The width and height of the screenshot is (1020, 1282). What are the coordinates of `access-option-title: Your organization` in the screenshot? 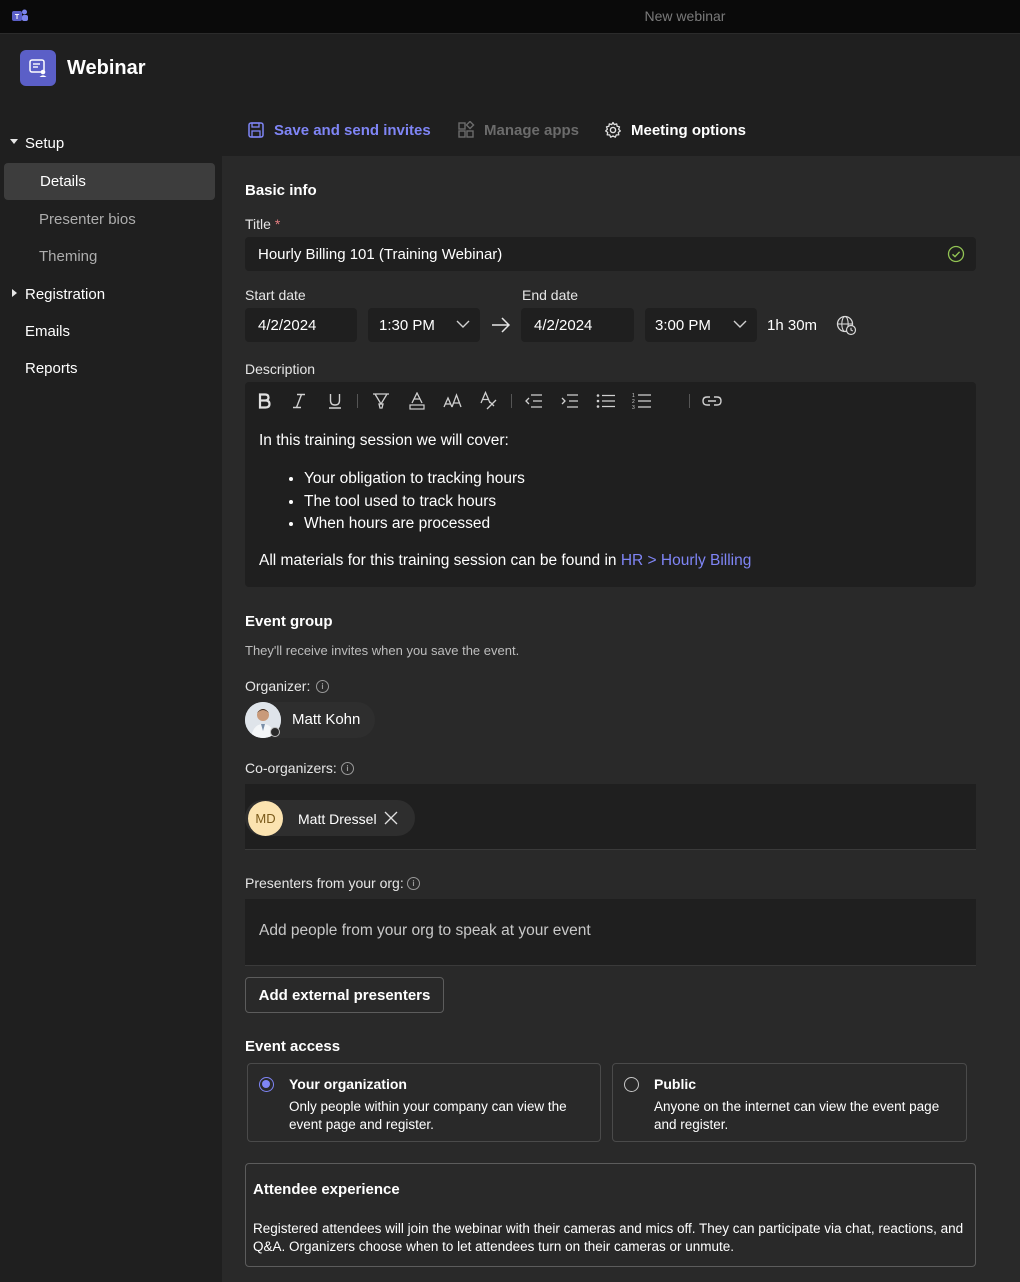 It's located at (348, 1084).